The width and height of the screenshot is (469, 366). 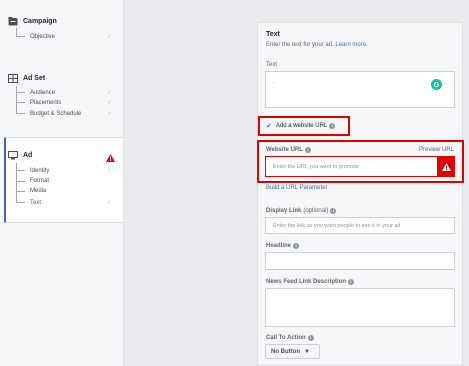 I want to click on campaign-label: Campaign, so click(x=40, y=21).